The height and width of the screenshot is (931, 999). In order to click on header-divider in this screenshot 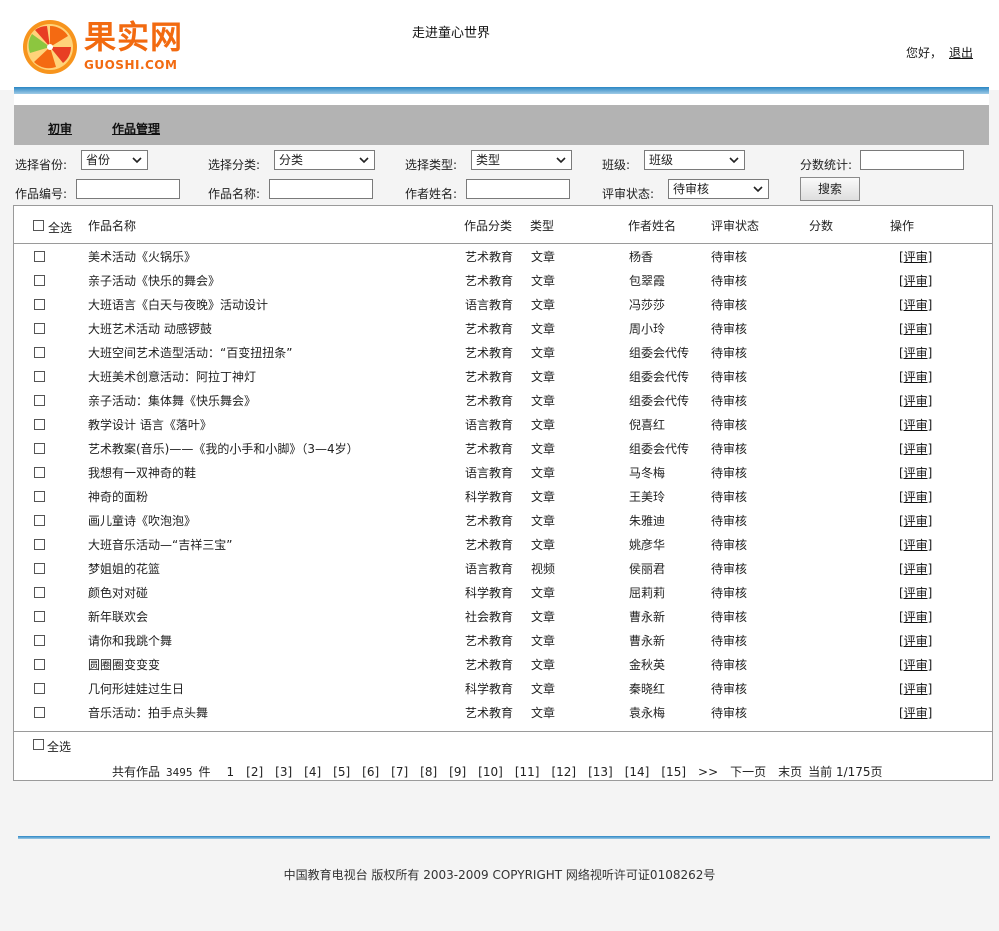, I will do `click(501, 90)`.